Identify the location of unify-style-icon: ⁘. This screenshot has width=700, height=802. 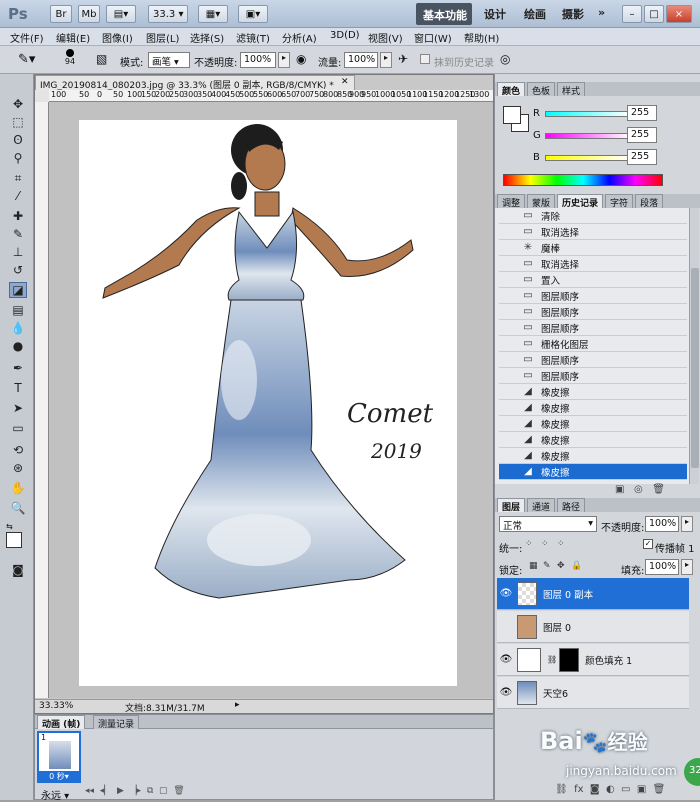
(561, 544).